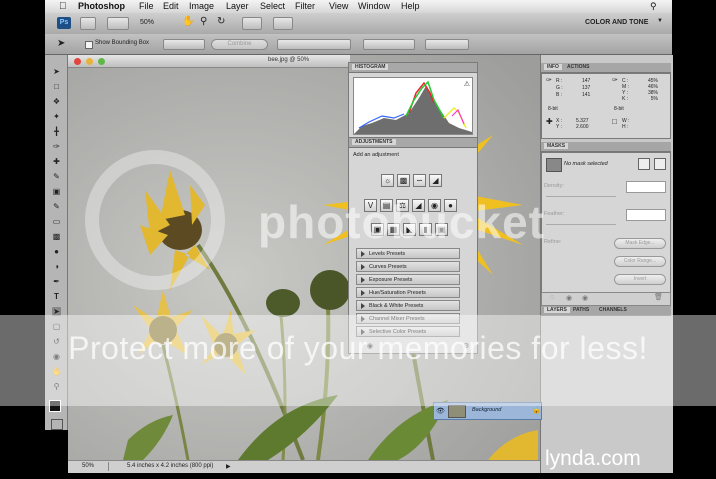  I want to click on marquee-tool-icon: □, so click(56, 86).